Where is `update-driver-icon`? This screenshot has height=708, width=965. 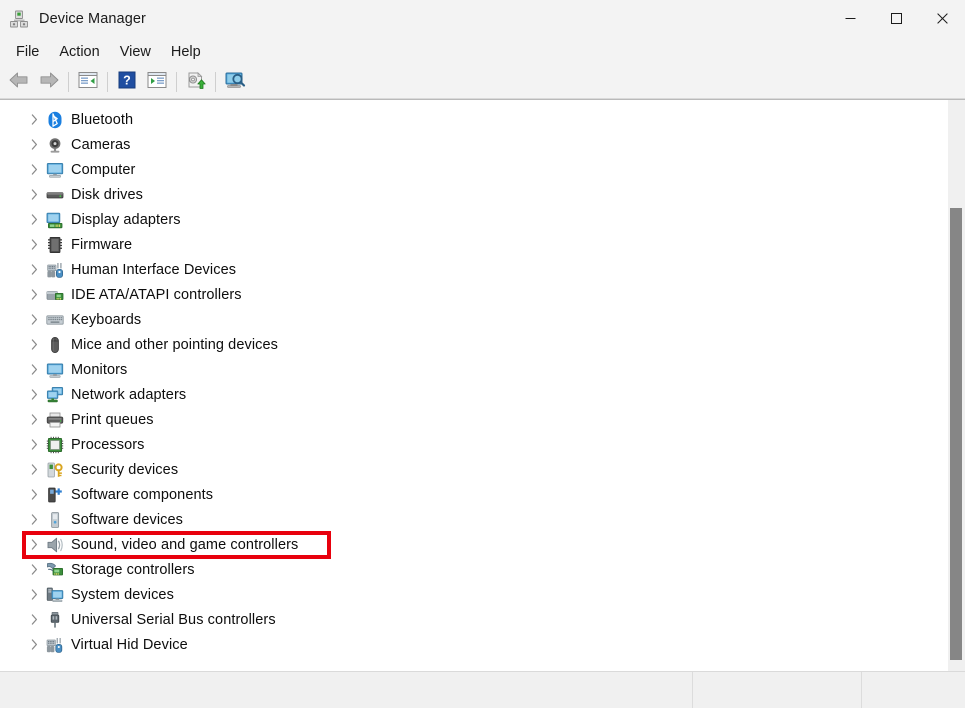 update-driver-icon is located at coordinates (196, 82).